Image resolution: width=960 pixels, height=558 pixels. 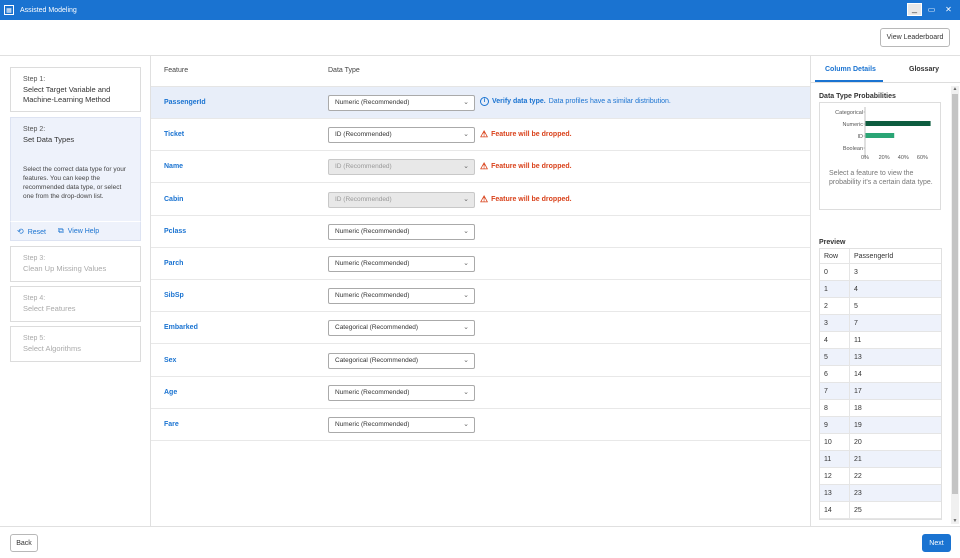 What do you see at coordinates (835, 306) in the screenshot?
I see `row-index: 2` at bounding box center [835, 306].